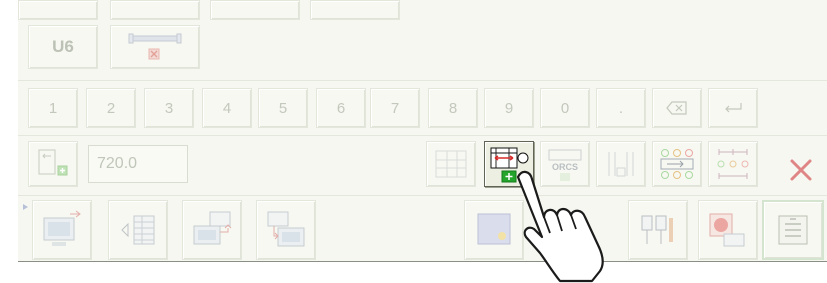 The width and height of the screenshot is (827, 283). I want to click on screen-import-icon, so click(212, 228).